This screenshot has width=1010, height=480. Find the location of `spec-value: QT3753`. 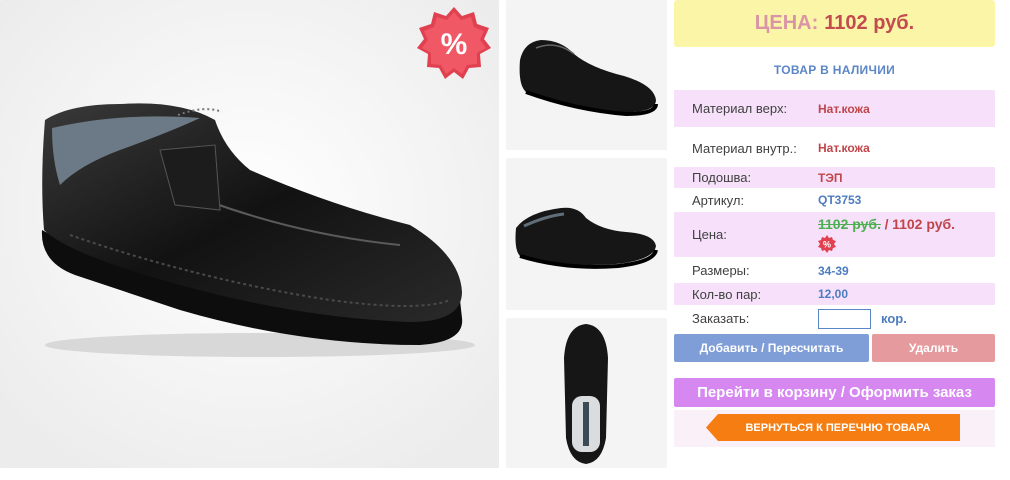

spec-value: QT3753 is located at coordinates (840, 200).